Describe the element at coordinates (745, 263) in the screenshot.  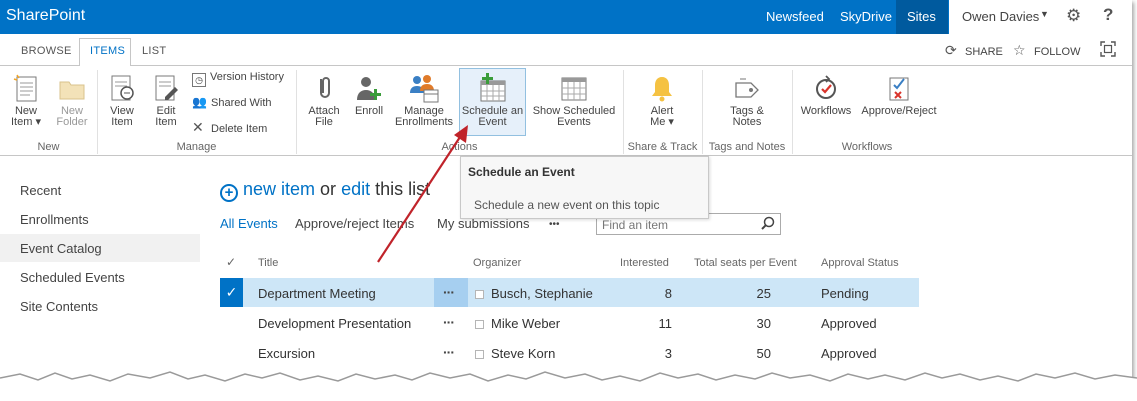
I see `column-seats: Total seats per Event` at that location.